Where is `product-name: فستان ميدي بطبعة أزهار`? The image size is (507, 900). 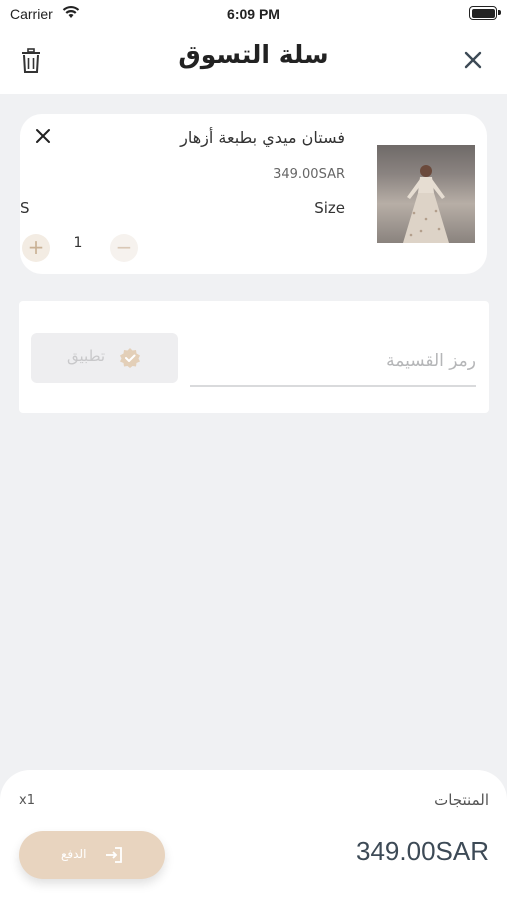
product-name: فستان ميدي بطبعة أزهار is located at coordinates (262, 137).